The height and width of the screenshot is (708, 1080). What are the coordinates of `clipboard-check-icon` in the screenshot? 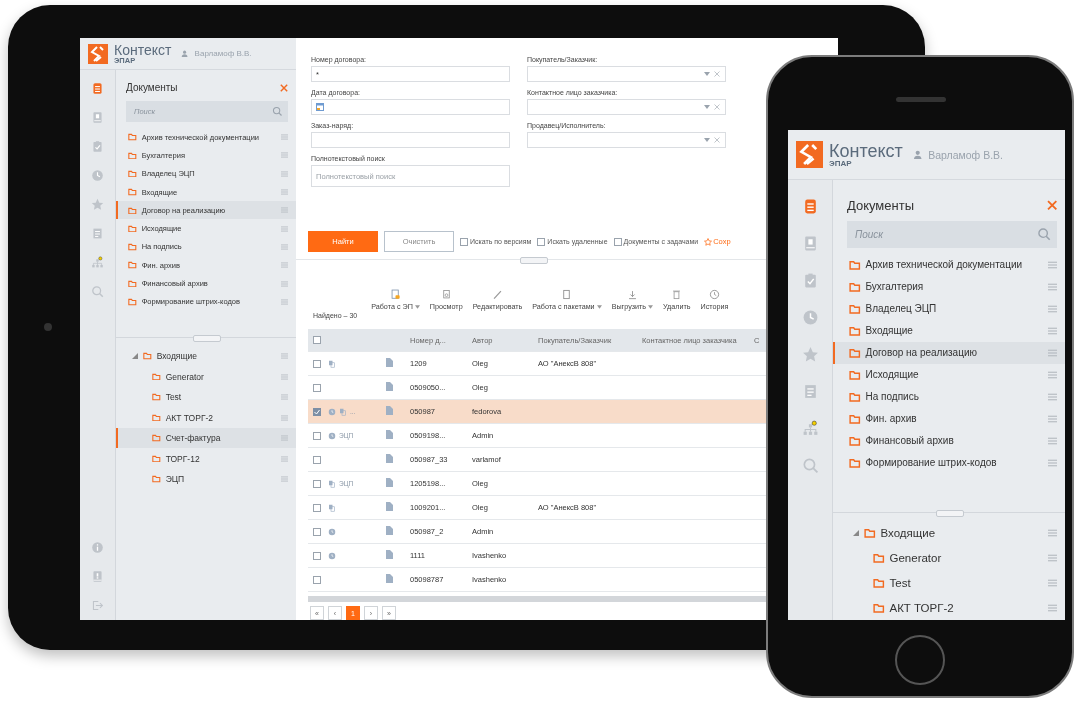 It's located at (97, 146).